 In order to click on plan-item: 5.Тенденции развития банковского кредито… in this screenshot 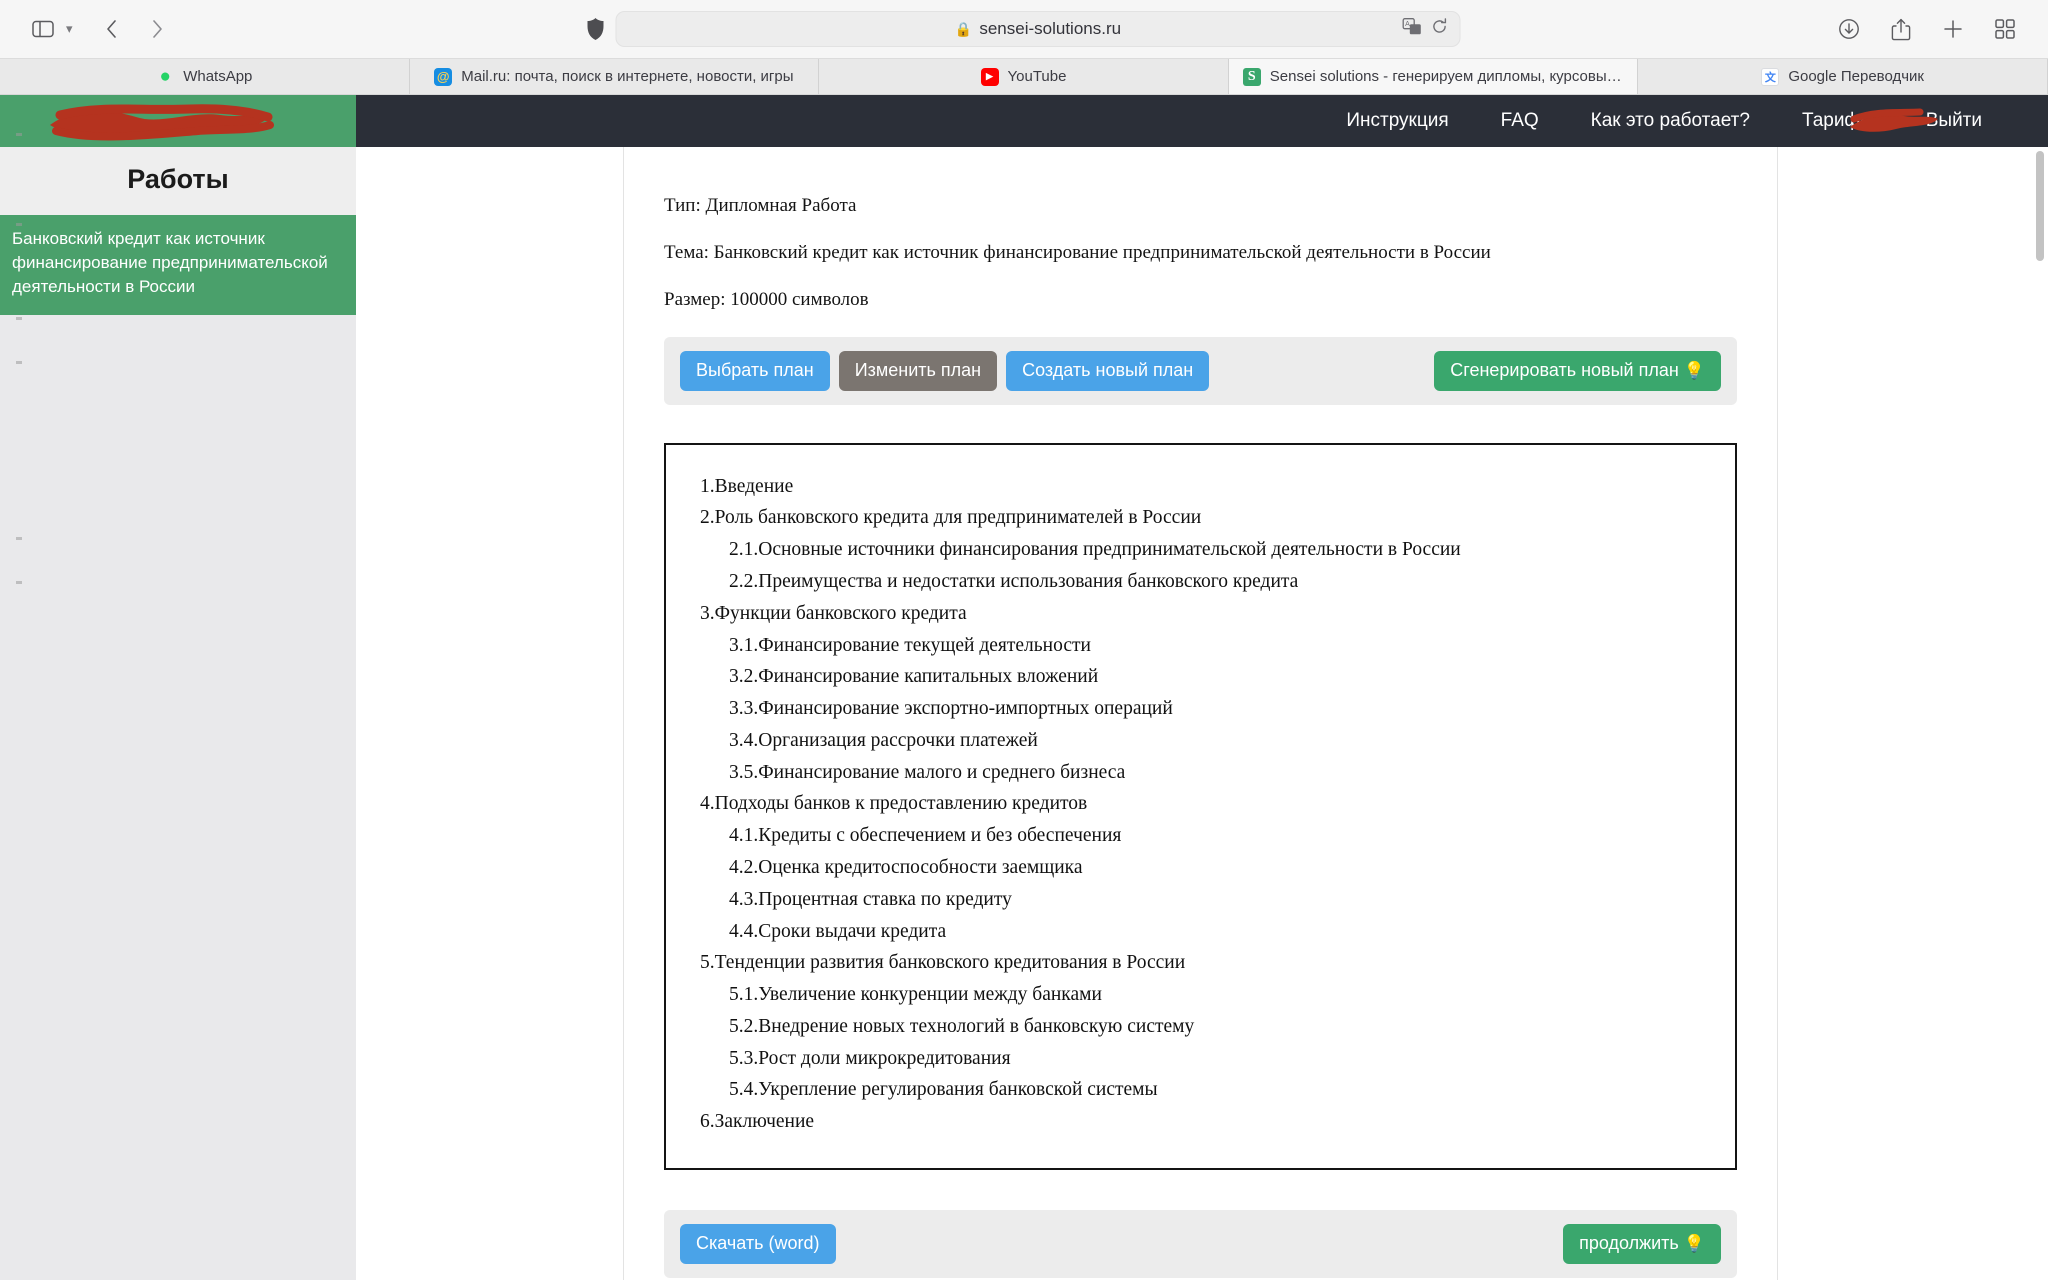, I will do `click(943, 963)`.